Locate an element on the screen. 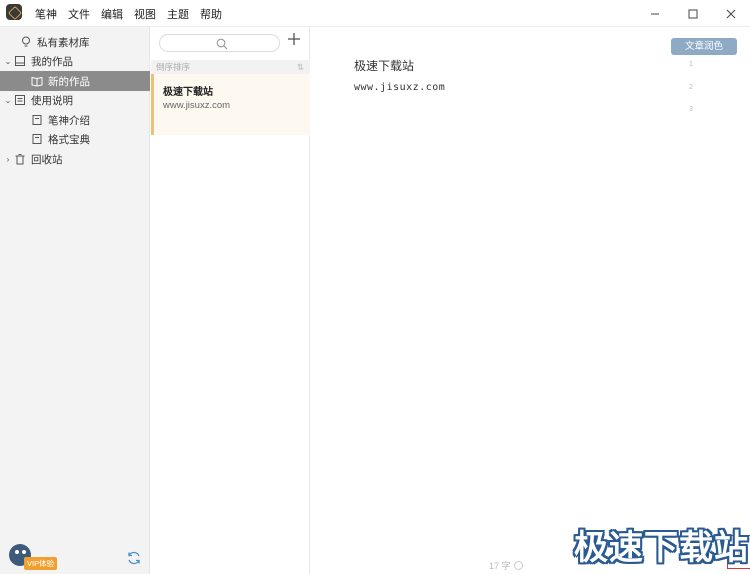 The image size is (750, 574). sidebar-item-label: 使用说明 is located at coordinates (52, 100).